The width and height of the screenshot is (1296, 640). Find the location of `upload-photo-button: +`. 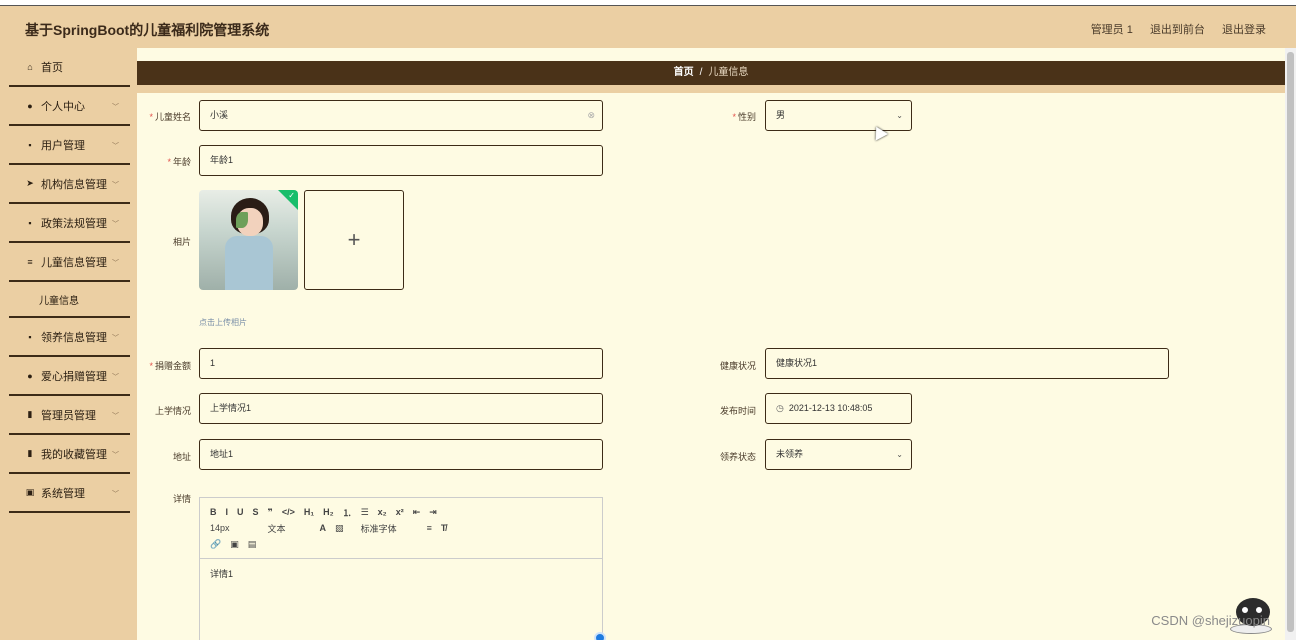

upload-photo-button: + is located at coordinates (354, 240).